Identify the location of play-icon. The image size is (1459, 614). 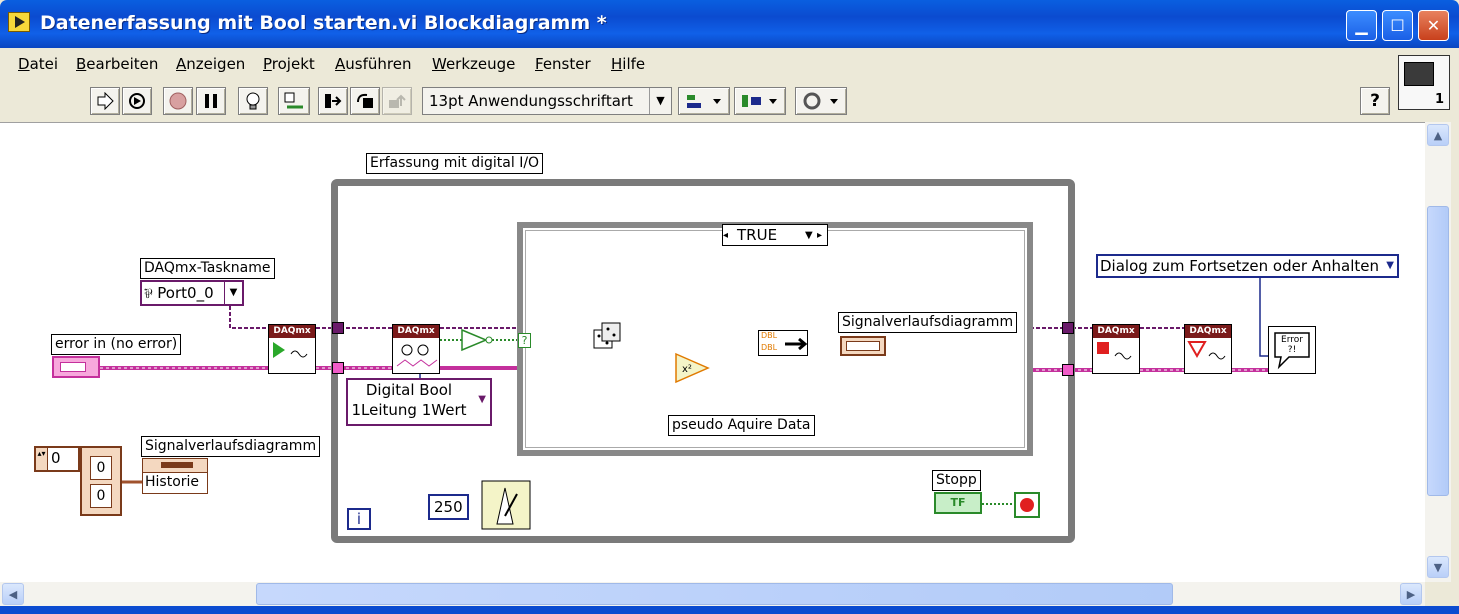
(290, 350).